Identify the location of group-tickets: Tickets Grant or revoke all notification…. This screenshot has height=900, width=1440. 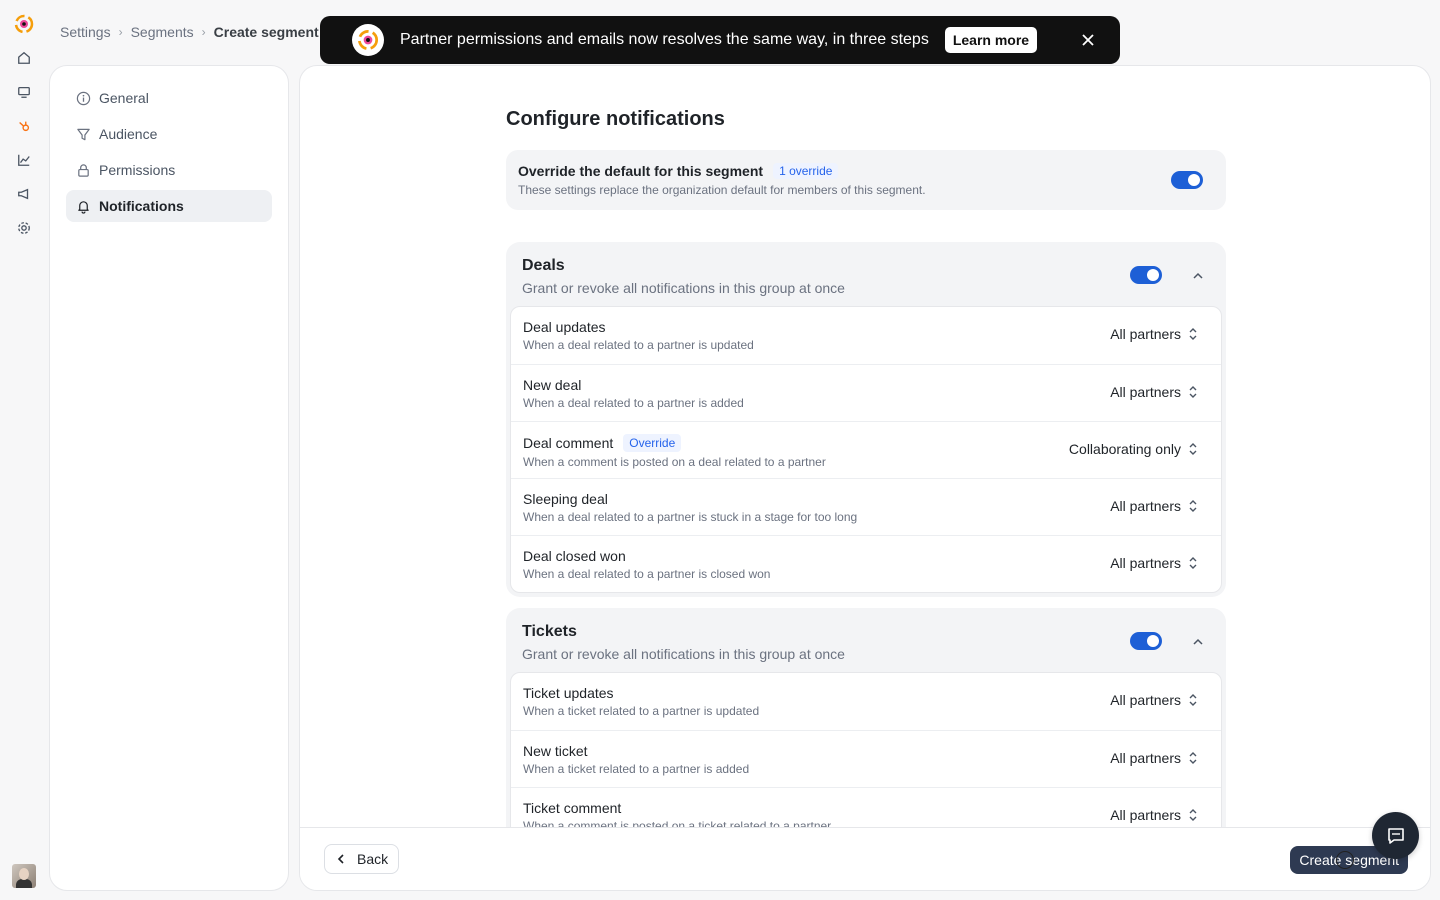
(866, 718).